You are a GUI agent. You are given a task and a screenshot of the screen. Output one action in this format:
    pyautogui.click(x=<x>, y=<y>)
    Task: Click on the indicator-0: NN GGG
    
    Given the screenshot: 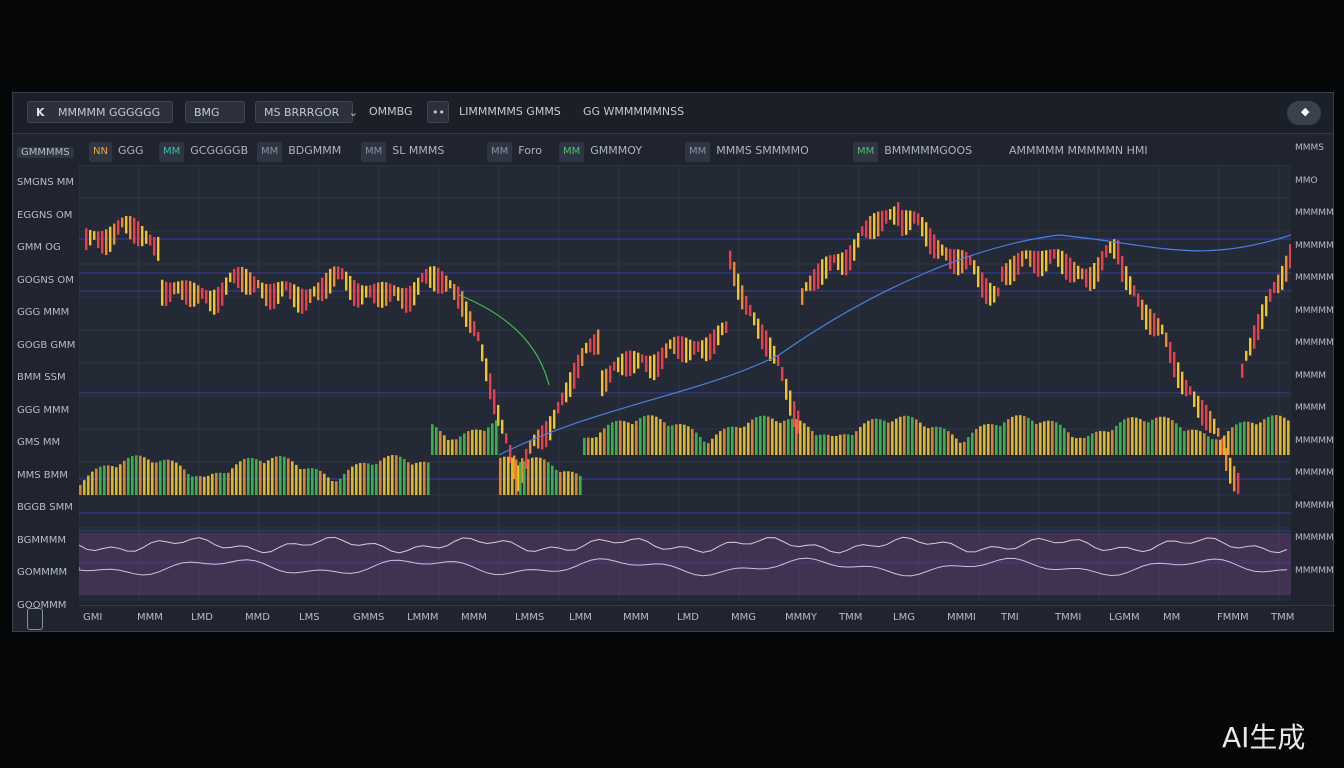 What is the action you would take?
    pyautogui.click(x=116, y=151)
    